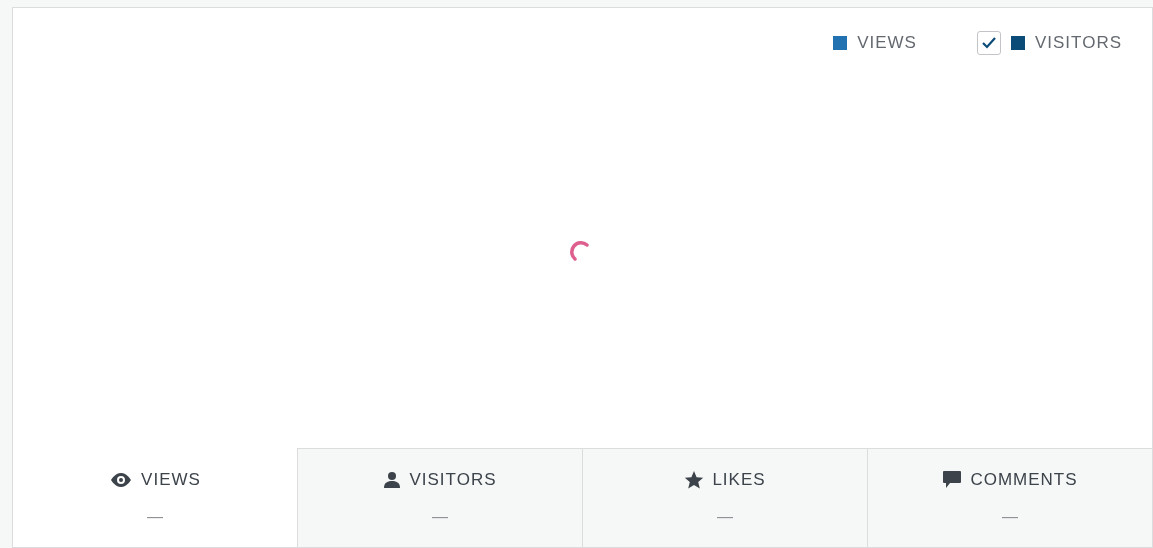 The width and height of the screenshot is (1153, 548). Describe the element at coordinates (1078, 43) in the screenshot. I see `legend-label: VISITORS` at that location.